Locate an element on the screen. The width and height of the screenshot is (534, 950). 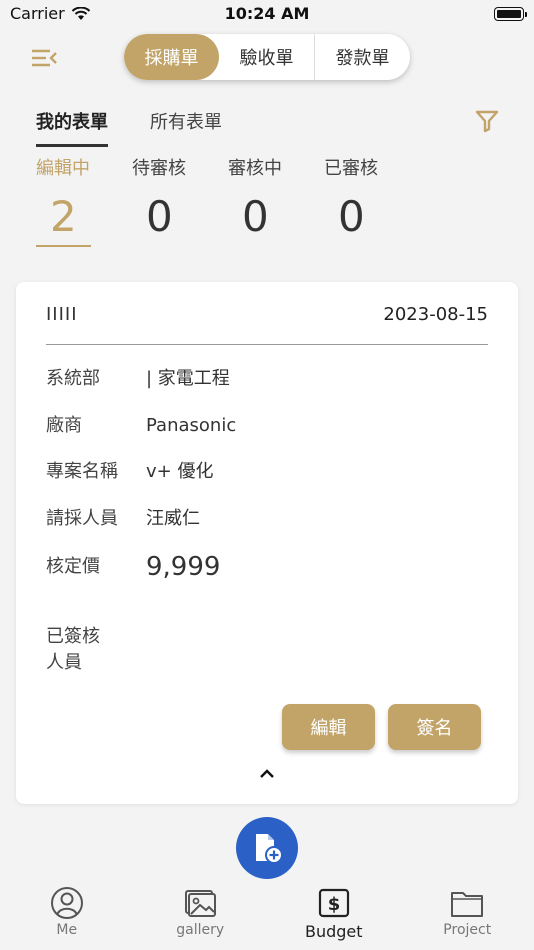
segment-acceptance-form: 驗收單 is located at coordinates (267, 57).